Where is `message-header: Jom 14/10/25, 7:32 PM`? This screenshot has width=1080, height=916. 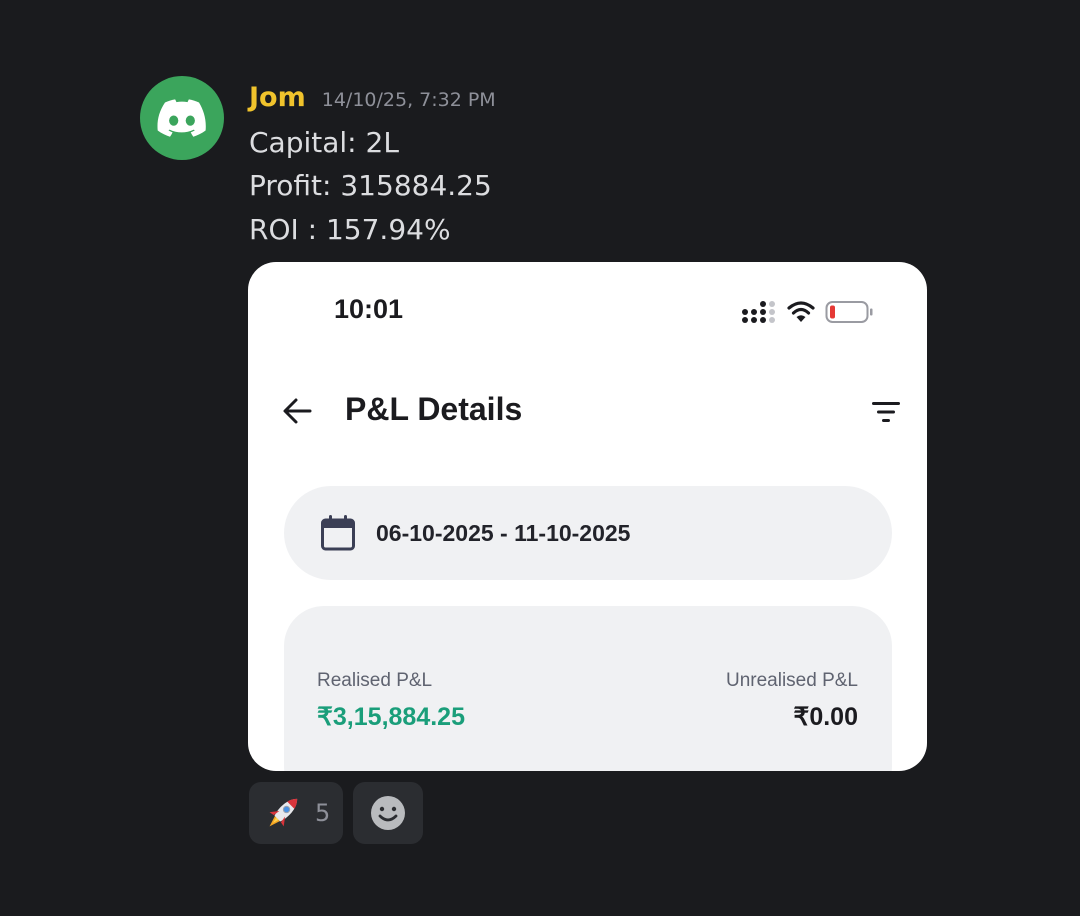 message-header: Jom 14/10/25, 7:32 PM is located at coordinates (372, 97).